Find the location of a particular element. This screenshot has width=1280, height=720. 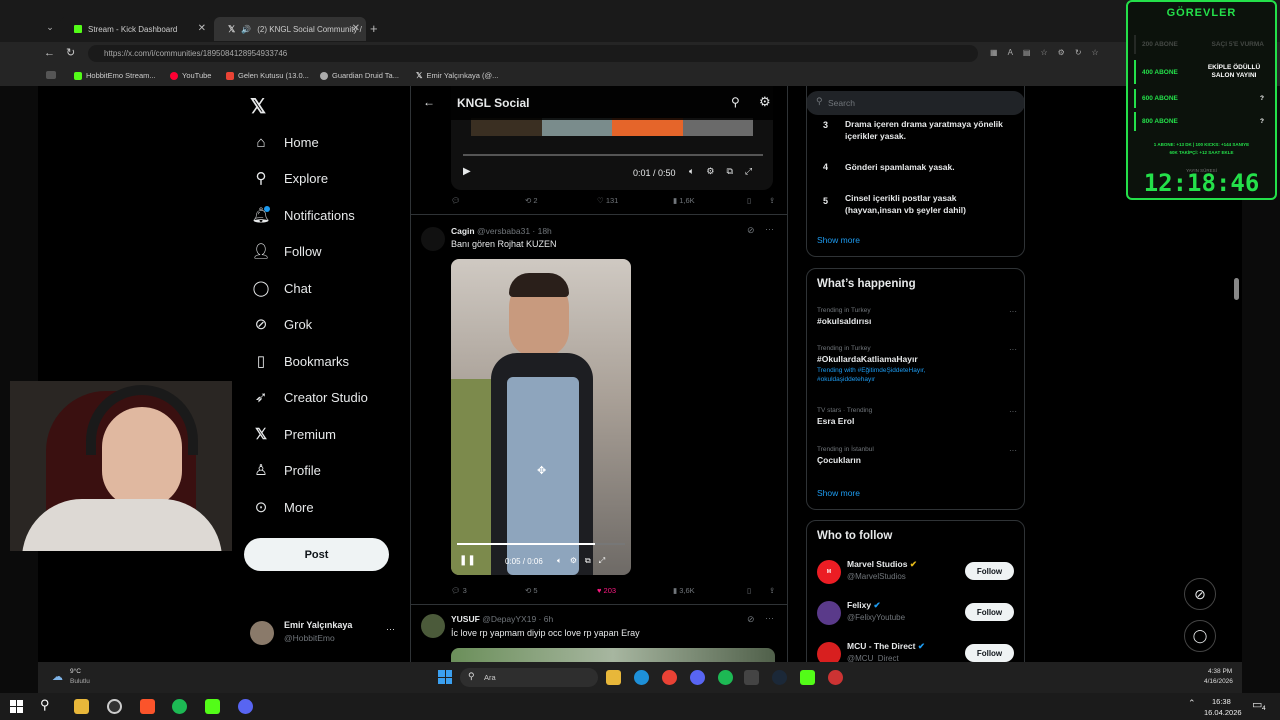

nav-notifications: 🔔︎ Notifications is located at coordinates (303, 215).